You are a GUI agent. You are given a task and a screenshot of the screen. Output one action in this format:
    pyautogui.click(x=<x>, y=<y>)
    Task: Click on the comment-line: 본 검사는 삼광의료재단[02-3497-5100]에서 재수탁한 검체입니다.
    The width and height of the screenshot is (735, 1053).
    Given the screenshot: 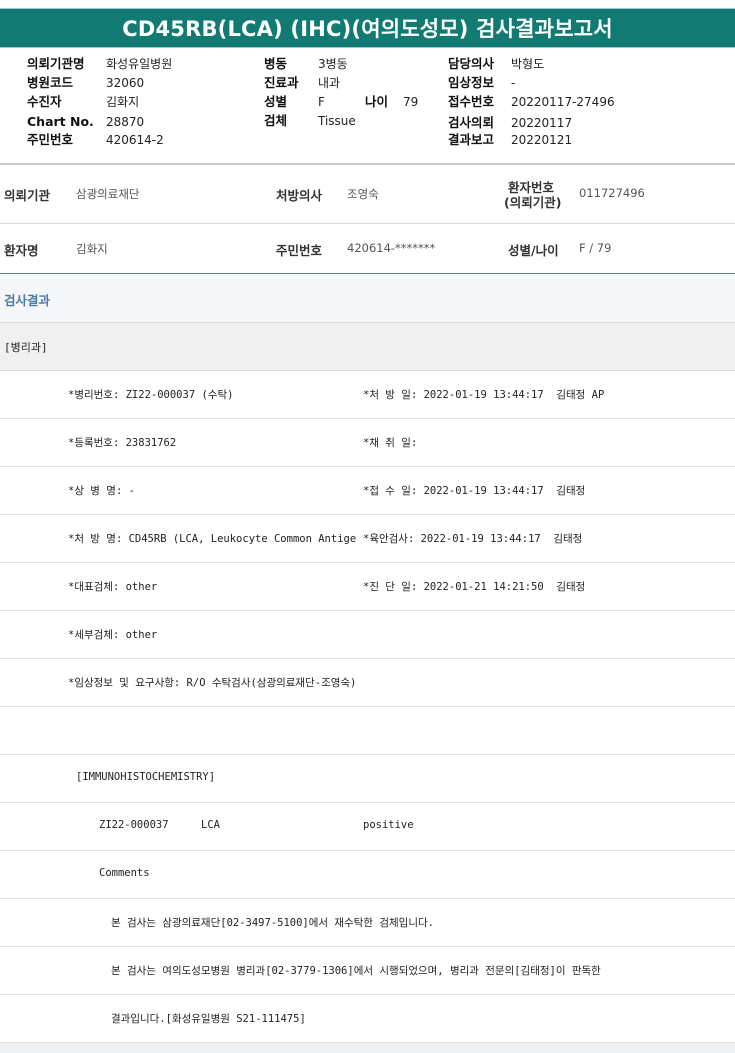 What is the action you would take?
    pyautogui.click(x=272, y=923)
    